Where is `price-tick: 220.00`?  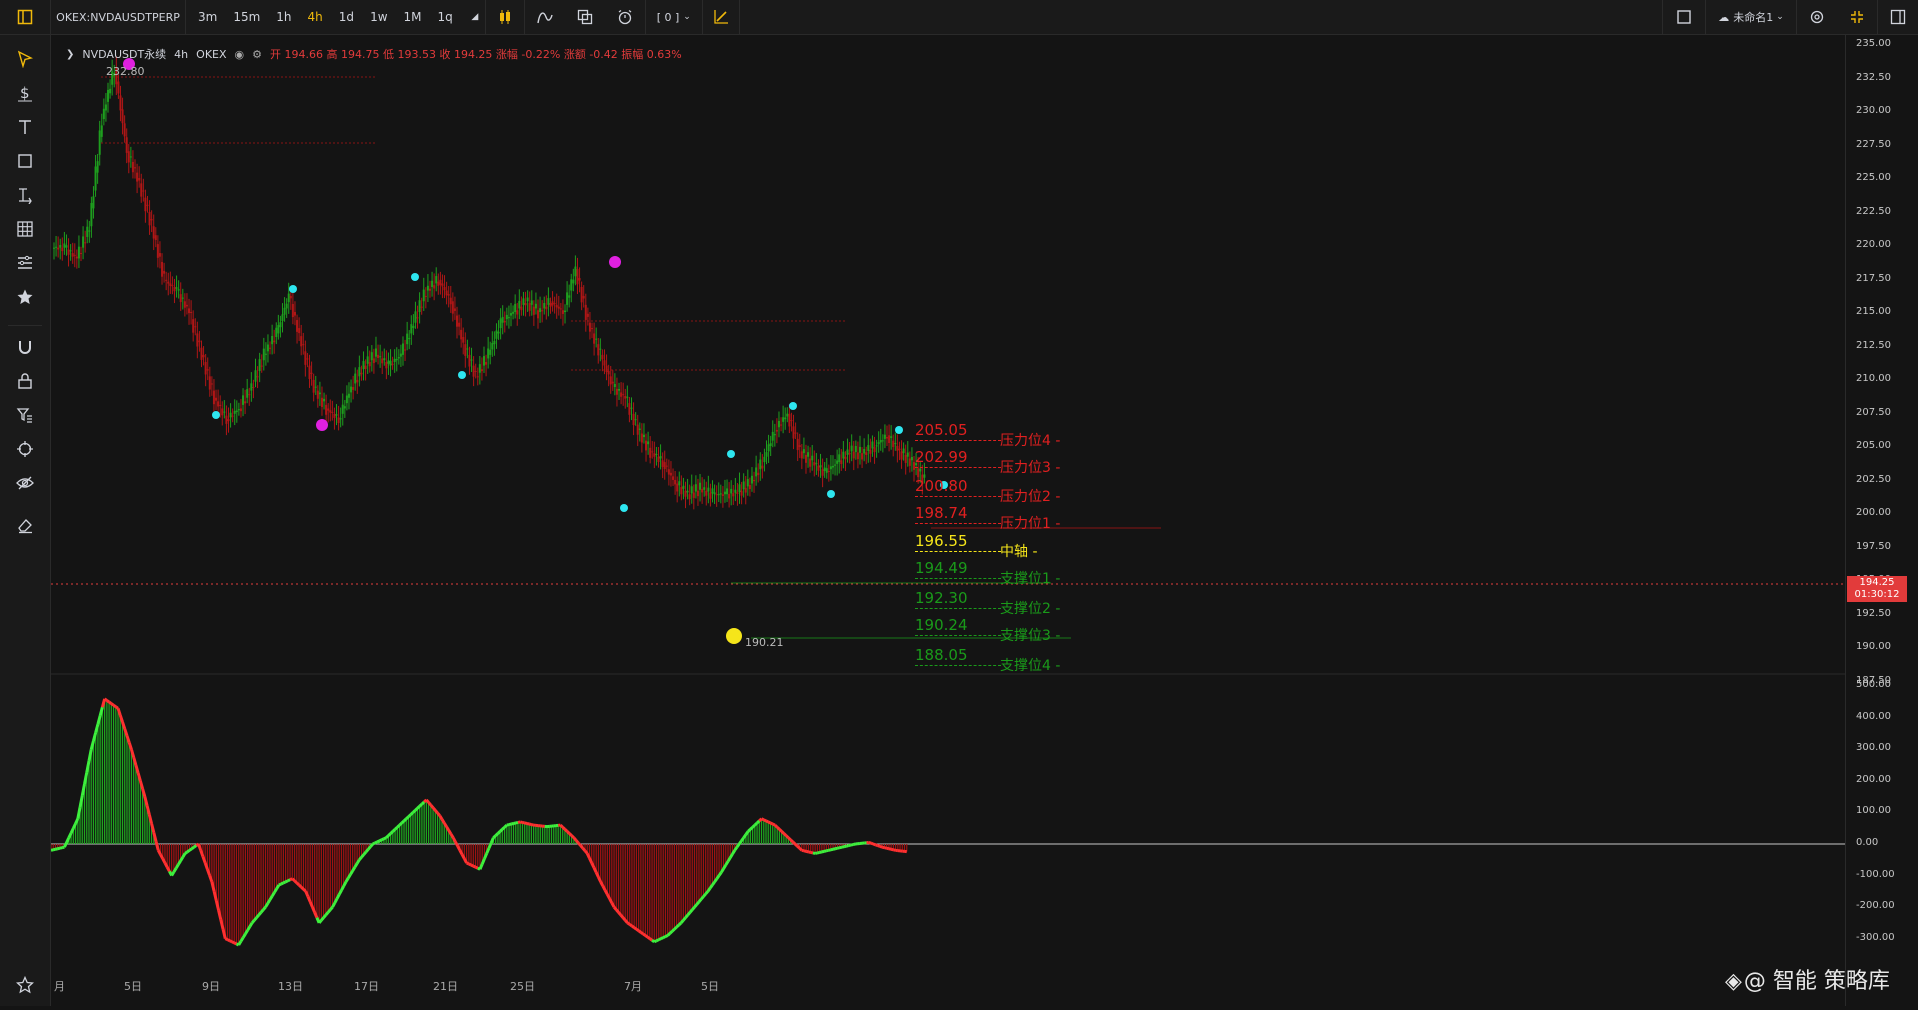
price-tick: 220.00 is located at coordinates (1873, 244).